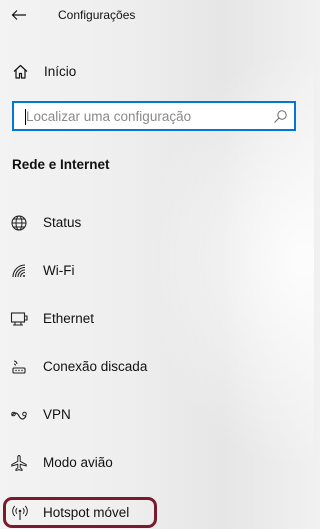 Image resolution: width=320 pixels, height=529 pixels. What do you see at coordinates (157, 367) in the screenshot?
I see `nav-item-dialup: Conexão discada` at bounding box center [157, 367].